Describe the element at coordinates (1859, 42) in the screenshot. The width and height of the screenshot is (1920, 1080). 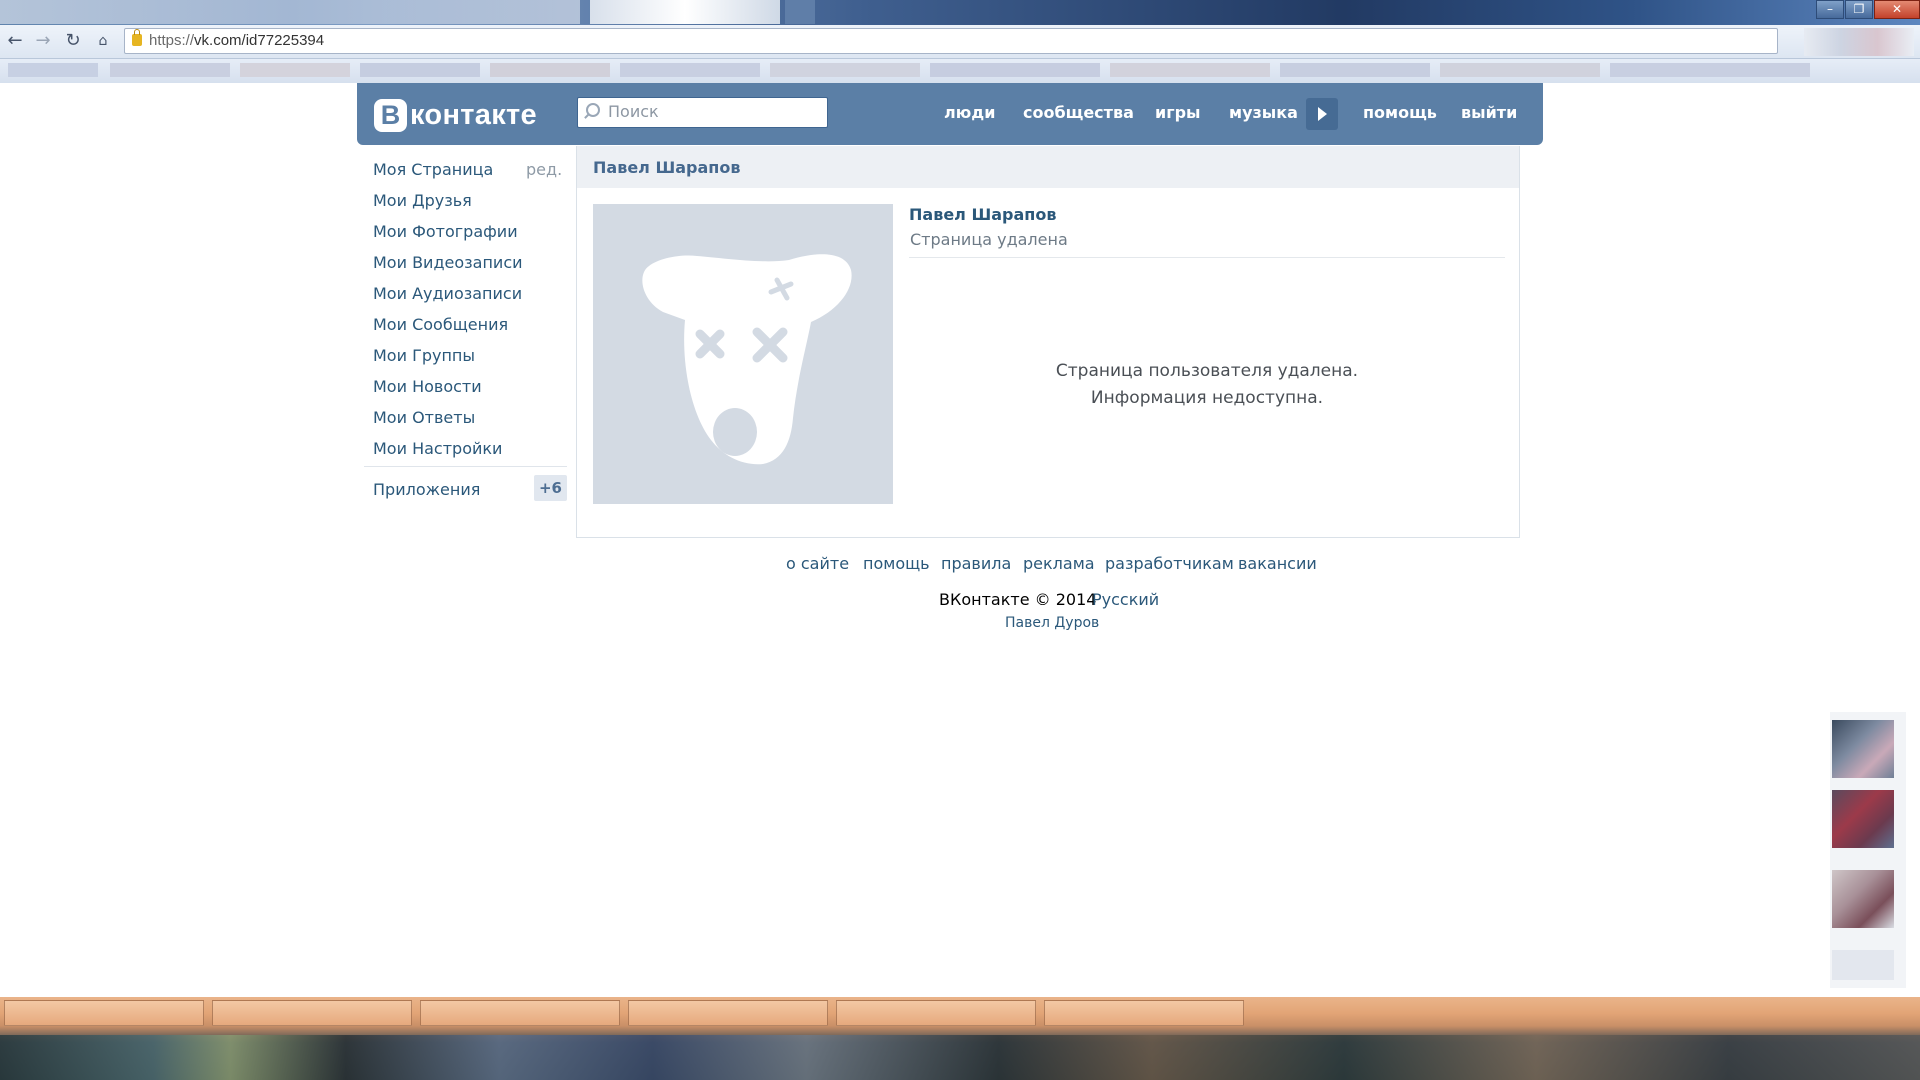
I see `extension-icons` at that location.